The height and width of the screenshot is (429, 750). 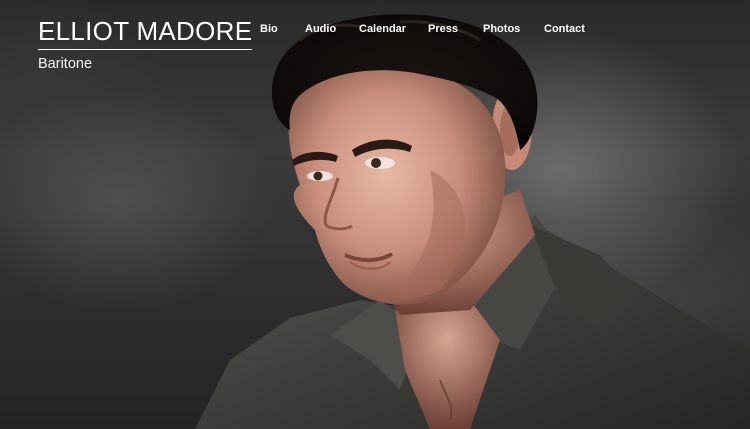 What do you see at coordinates (65, 64) in the screenshot?
I see `site-subtitle: Baritone` at bounding box center [65, 64].